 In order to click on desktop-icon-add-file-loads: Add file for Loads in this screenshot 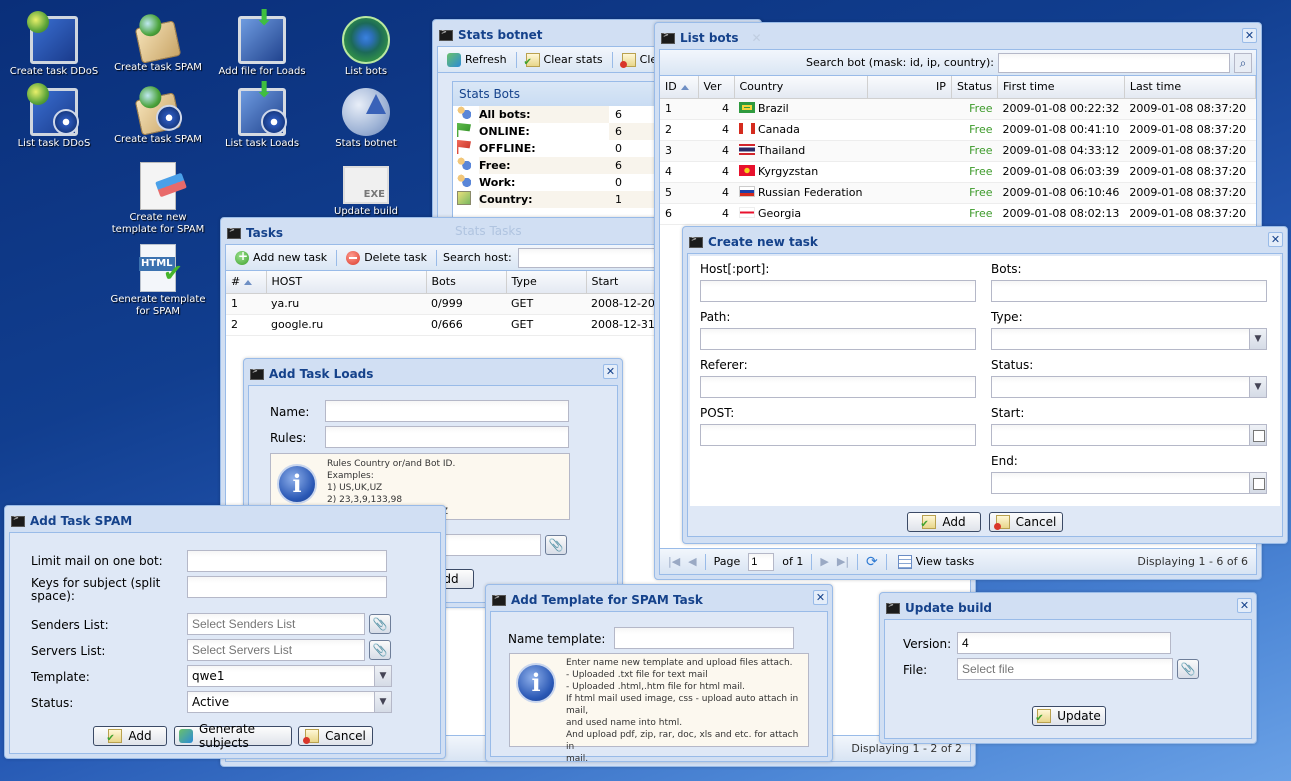, I will do `click(262, 45)`.